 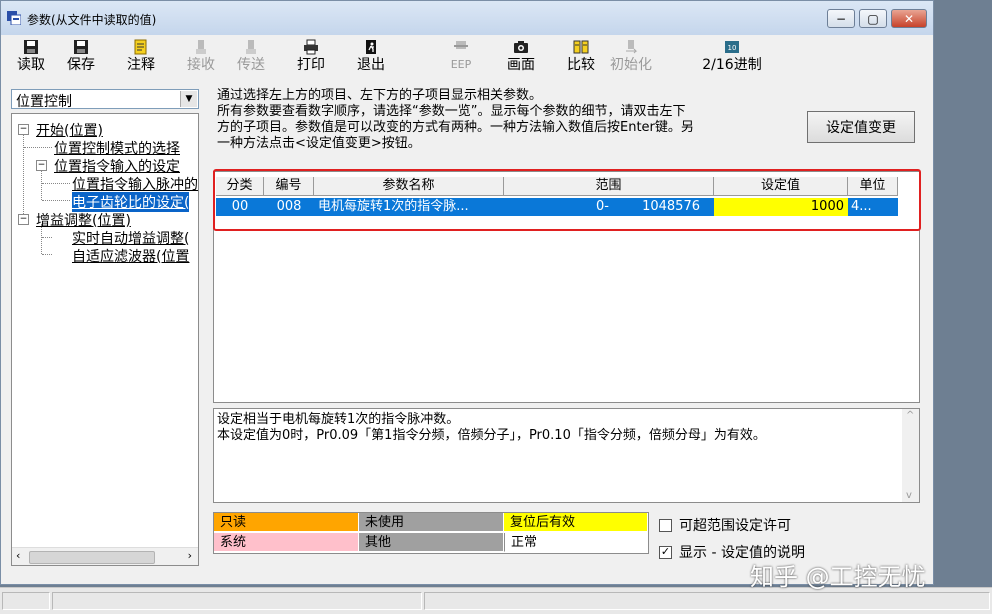 I want to click on toolbar-screen-button: 画面, so click(x=521, y=57).